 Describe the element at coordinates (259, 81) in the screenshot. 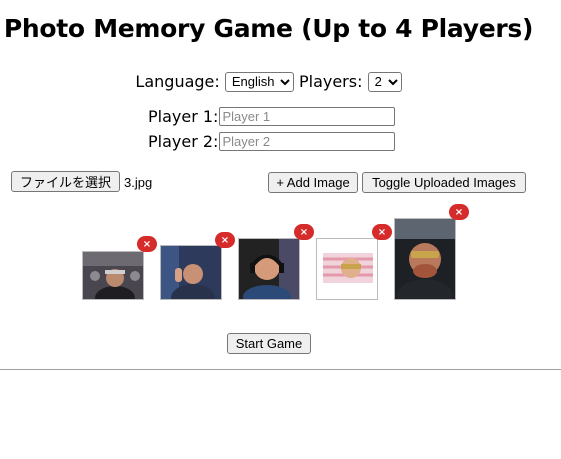

I see `language-select: English` at that location.